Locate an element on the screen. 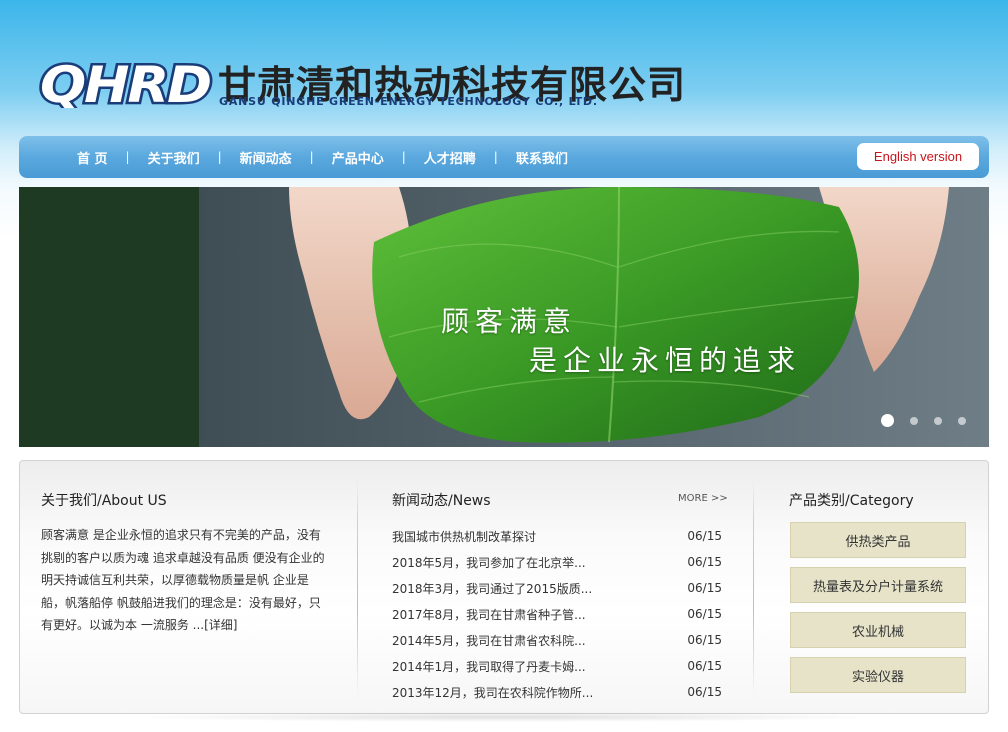 The height and width of the screenshot is (732, 1008). news-title: 新闻动态/News is located at coordinates (441, 501).